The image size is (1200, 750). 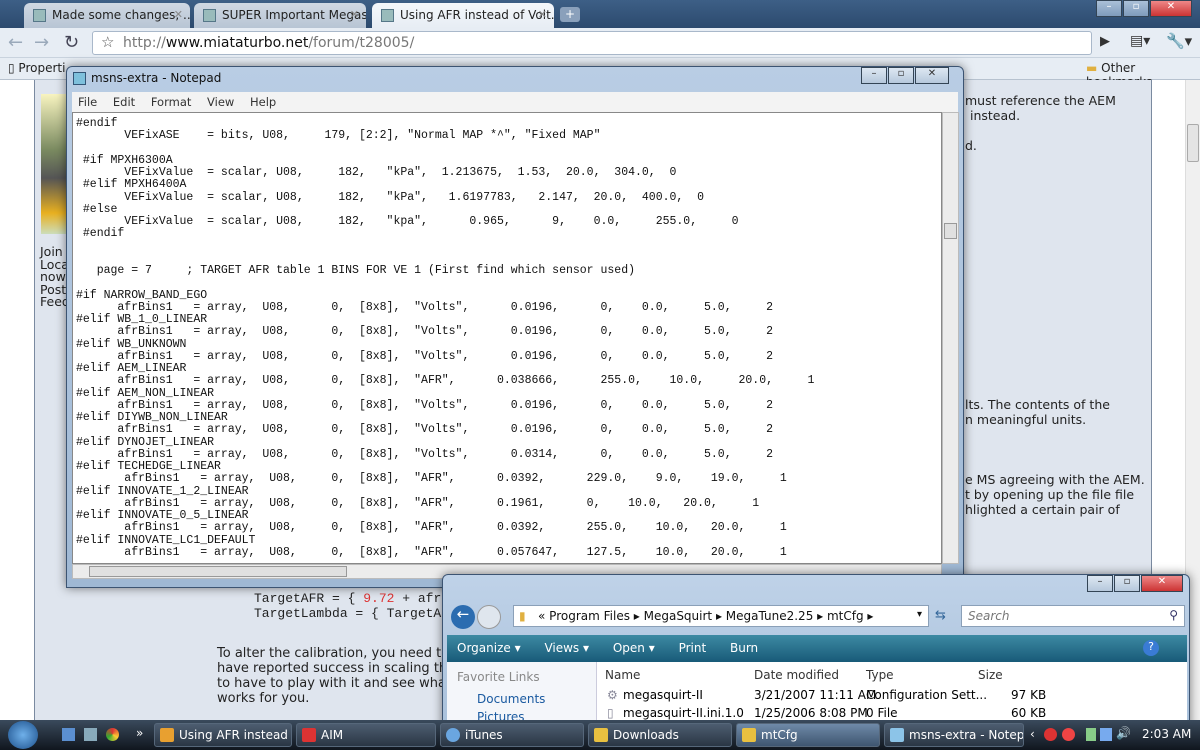 I want to click on aim-icon, so click(x=309, y=735).